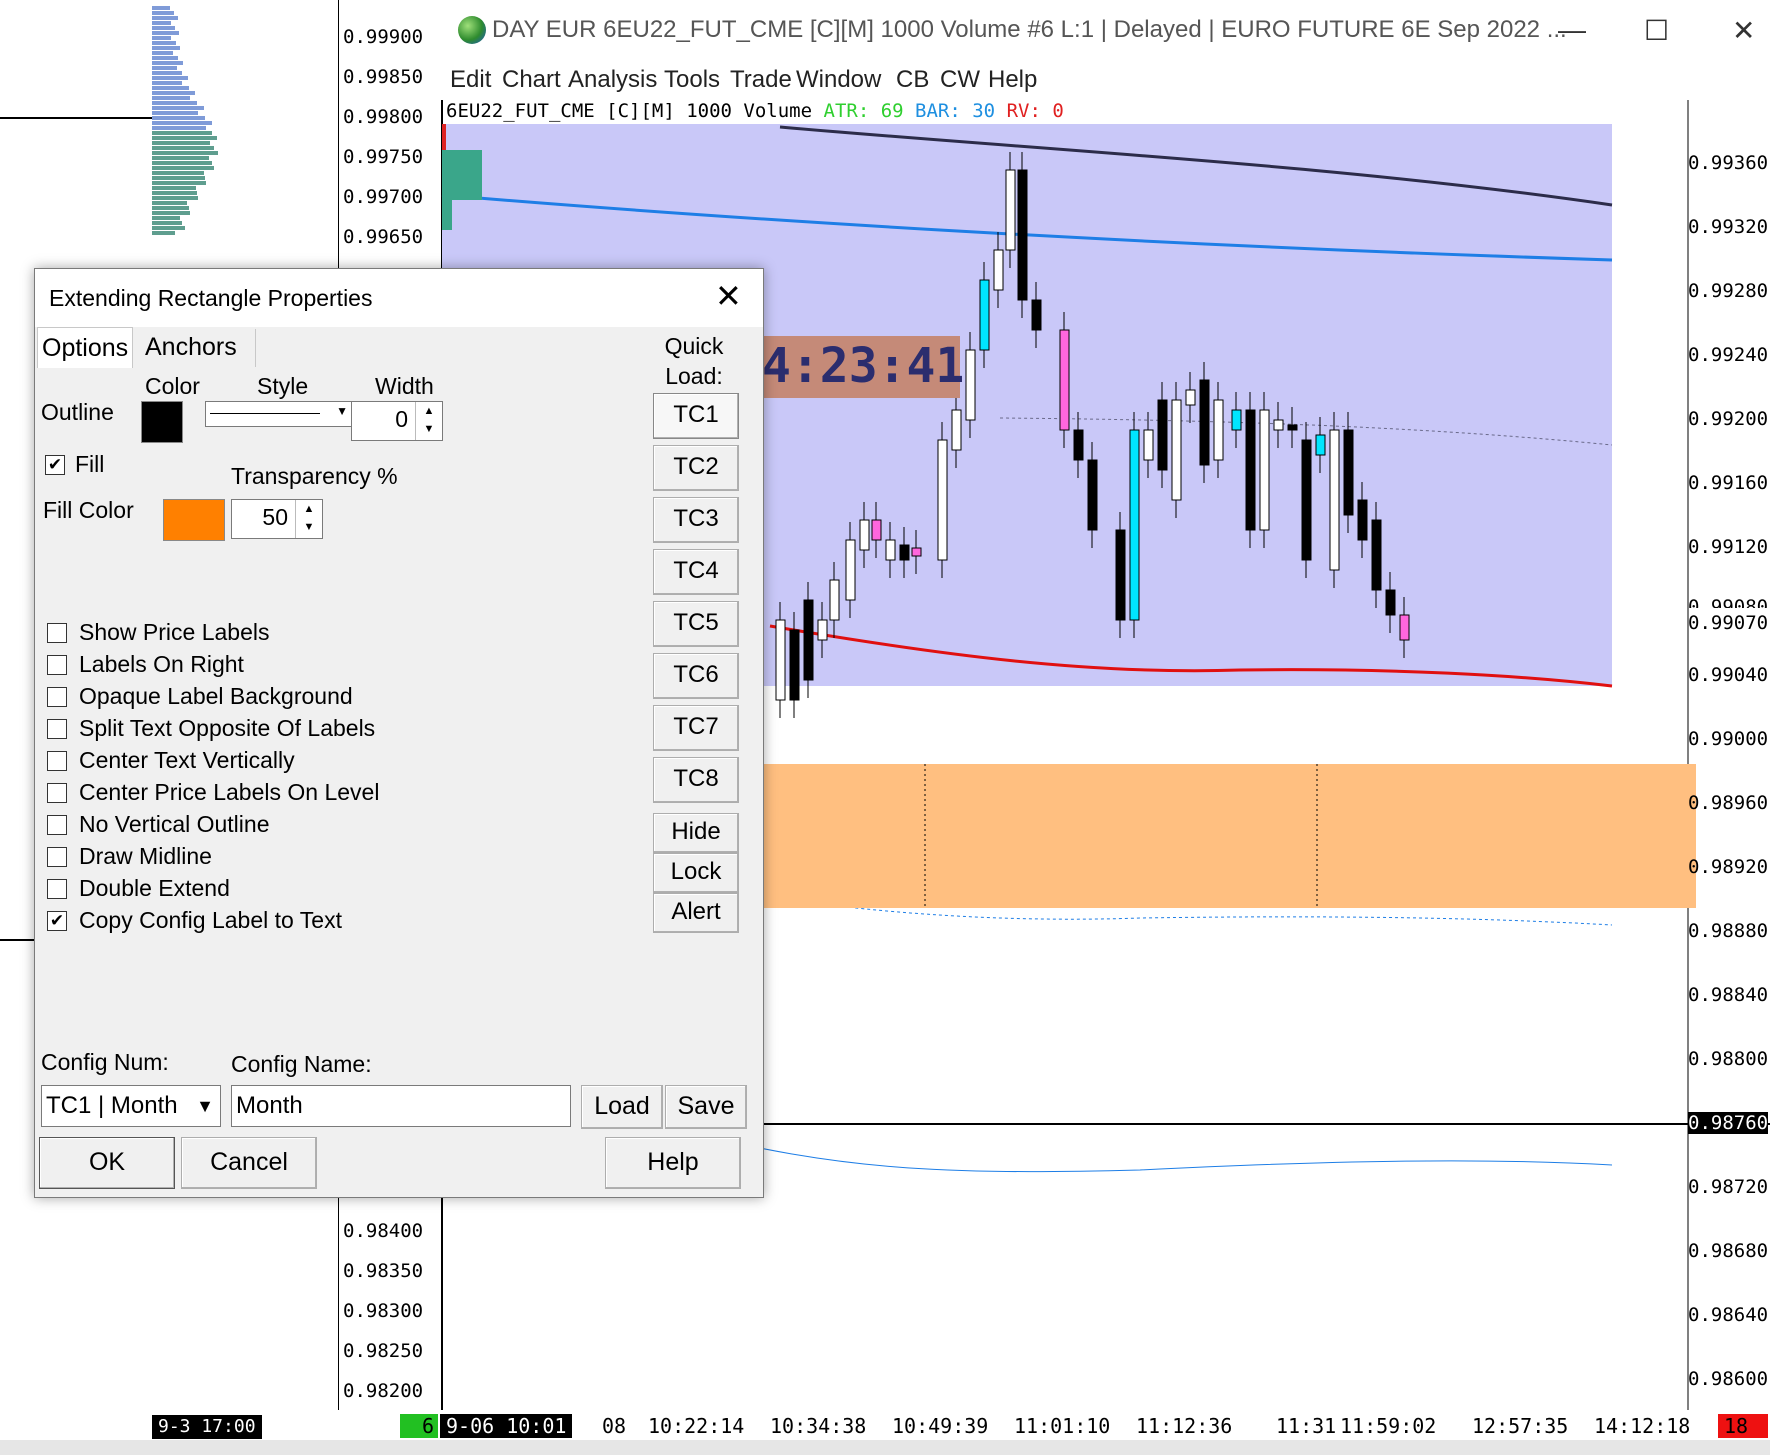 The image size is (1770, 1455). I want to click on maximize-button: ☐, so click(1656, 30).